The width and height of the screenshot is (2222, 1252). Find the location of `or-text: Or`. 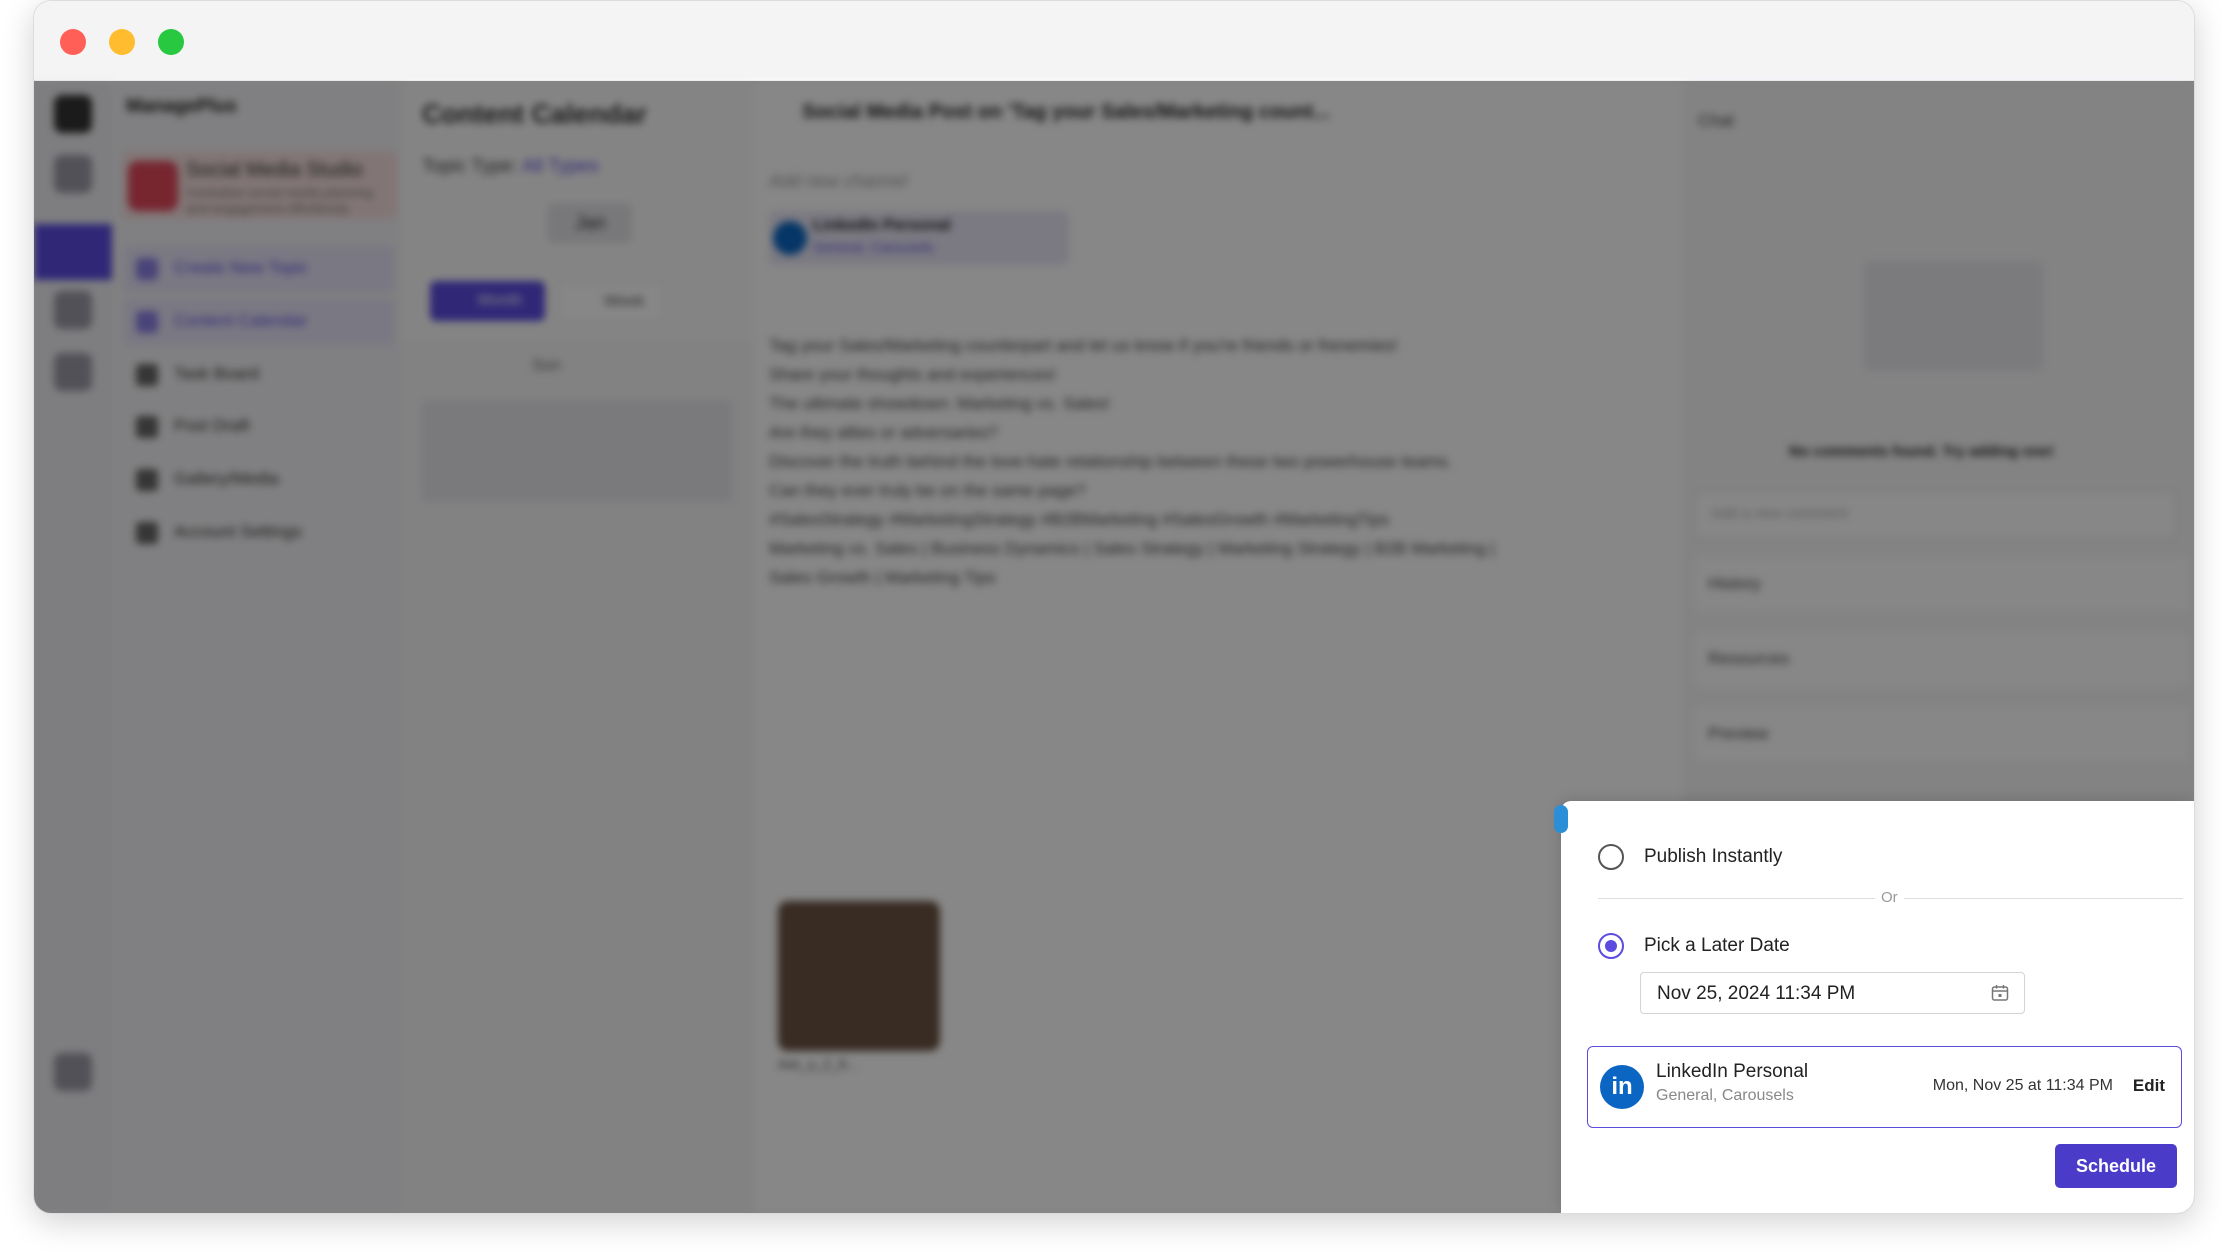

or-text: Or is located at coordinates (1889, 897).